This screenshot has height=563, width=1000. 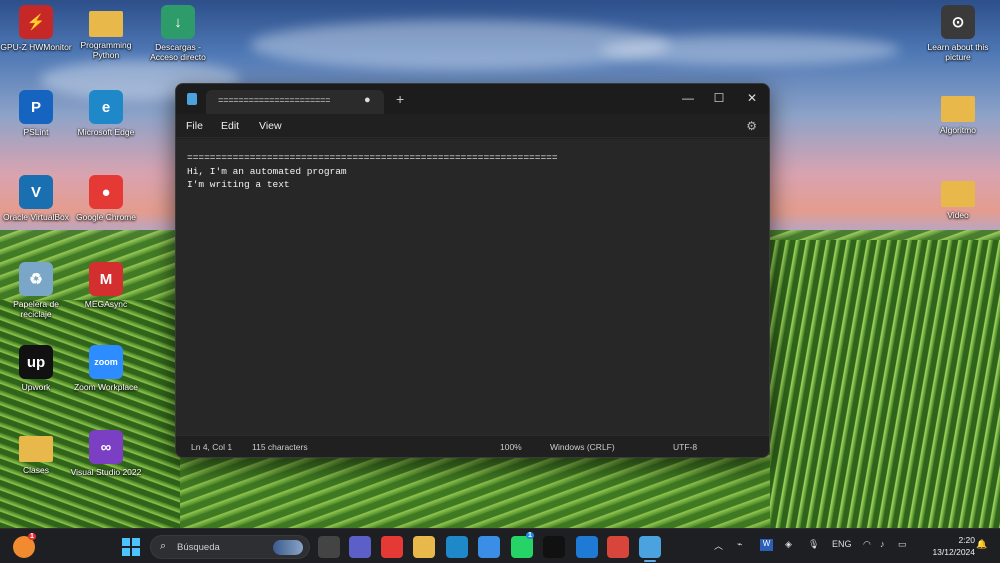 I want to click on word-icon: W, so click(x=766, y=545).